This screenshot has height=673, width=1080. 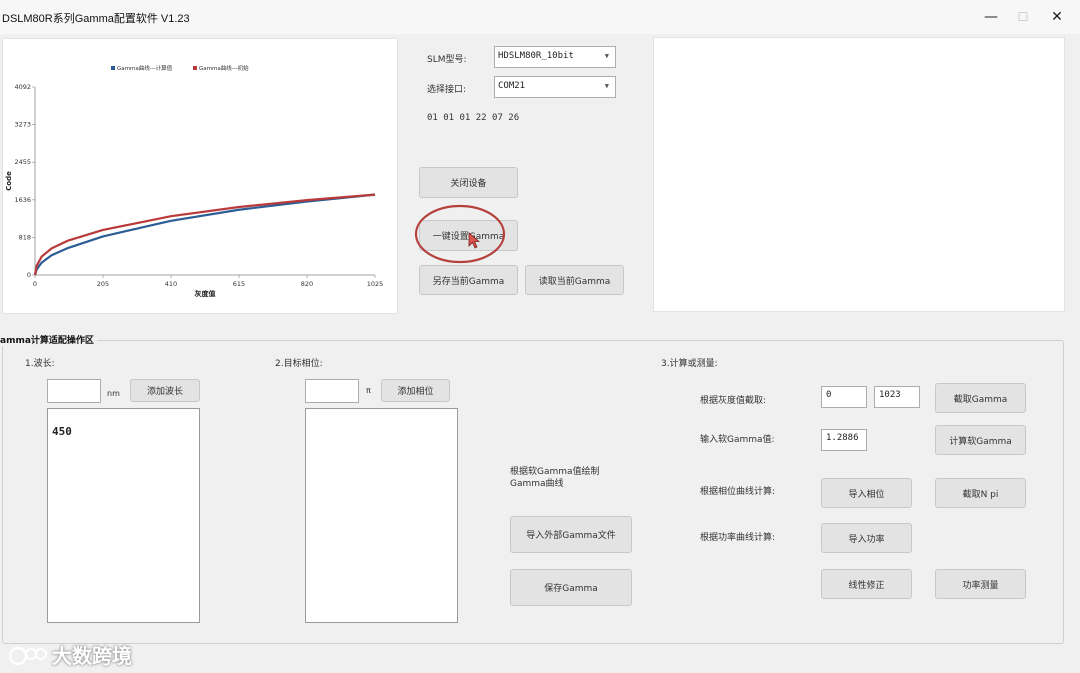 I want to click on slm-model-value: HDSLM80R_10bit, so click(x=536, y=56).